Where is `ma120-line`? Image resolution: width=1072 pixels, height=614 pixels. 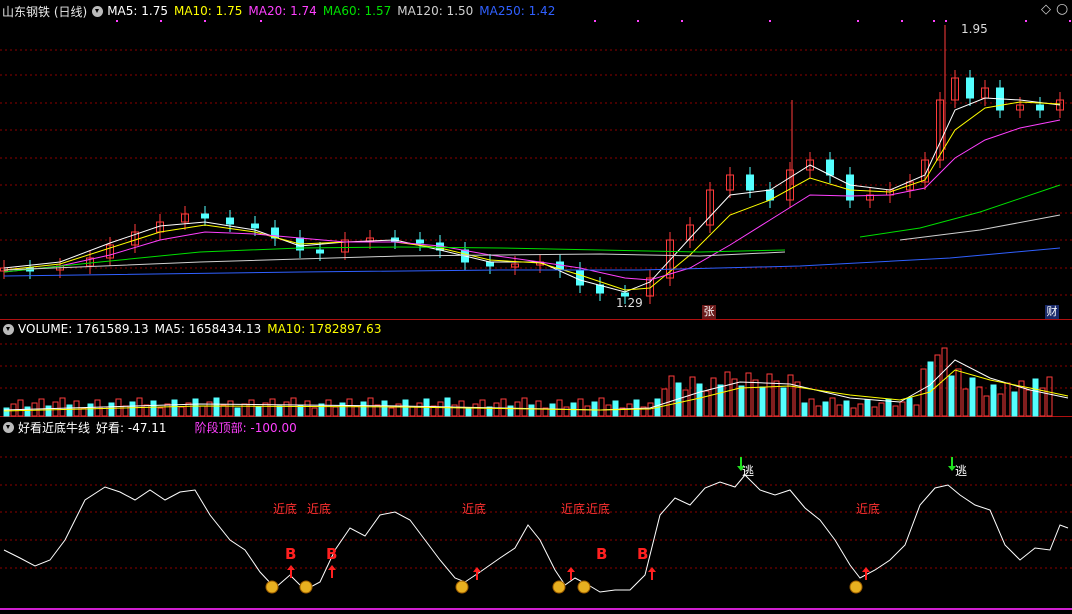 ma120-line is located at coordinates (980, 227).